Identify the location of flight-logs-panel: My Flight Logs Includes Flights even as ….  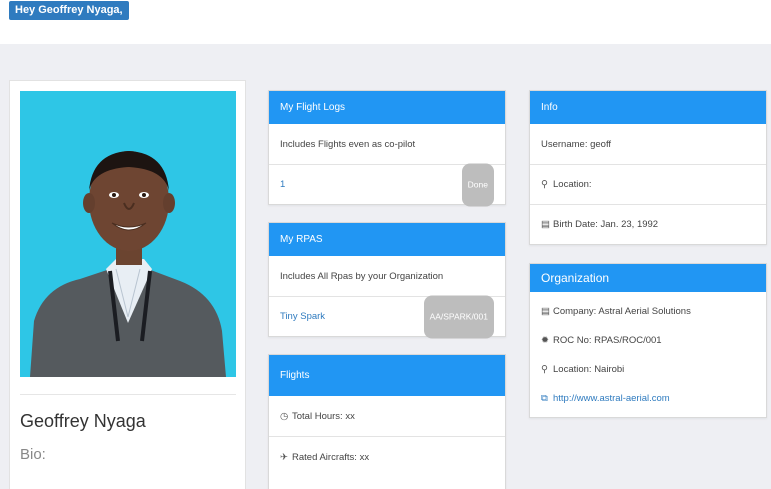
(387, 148).